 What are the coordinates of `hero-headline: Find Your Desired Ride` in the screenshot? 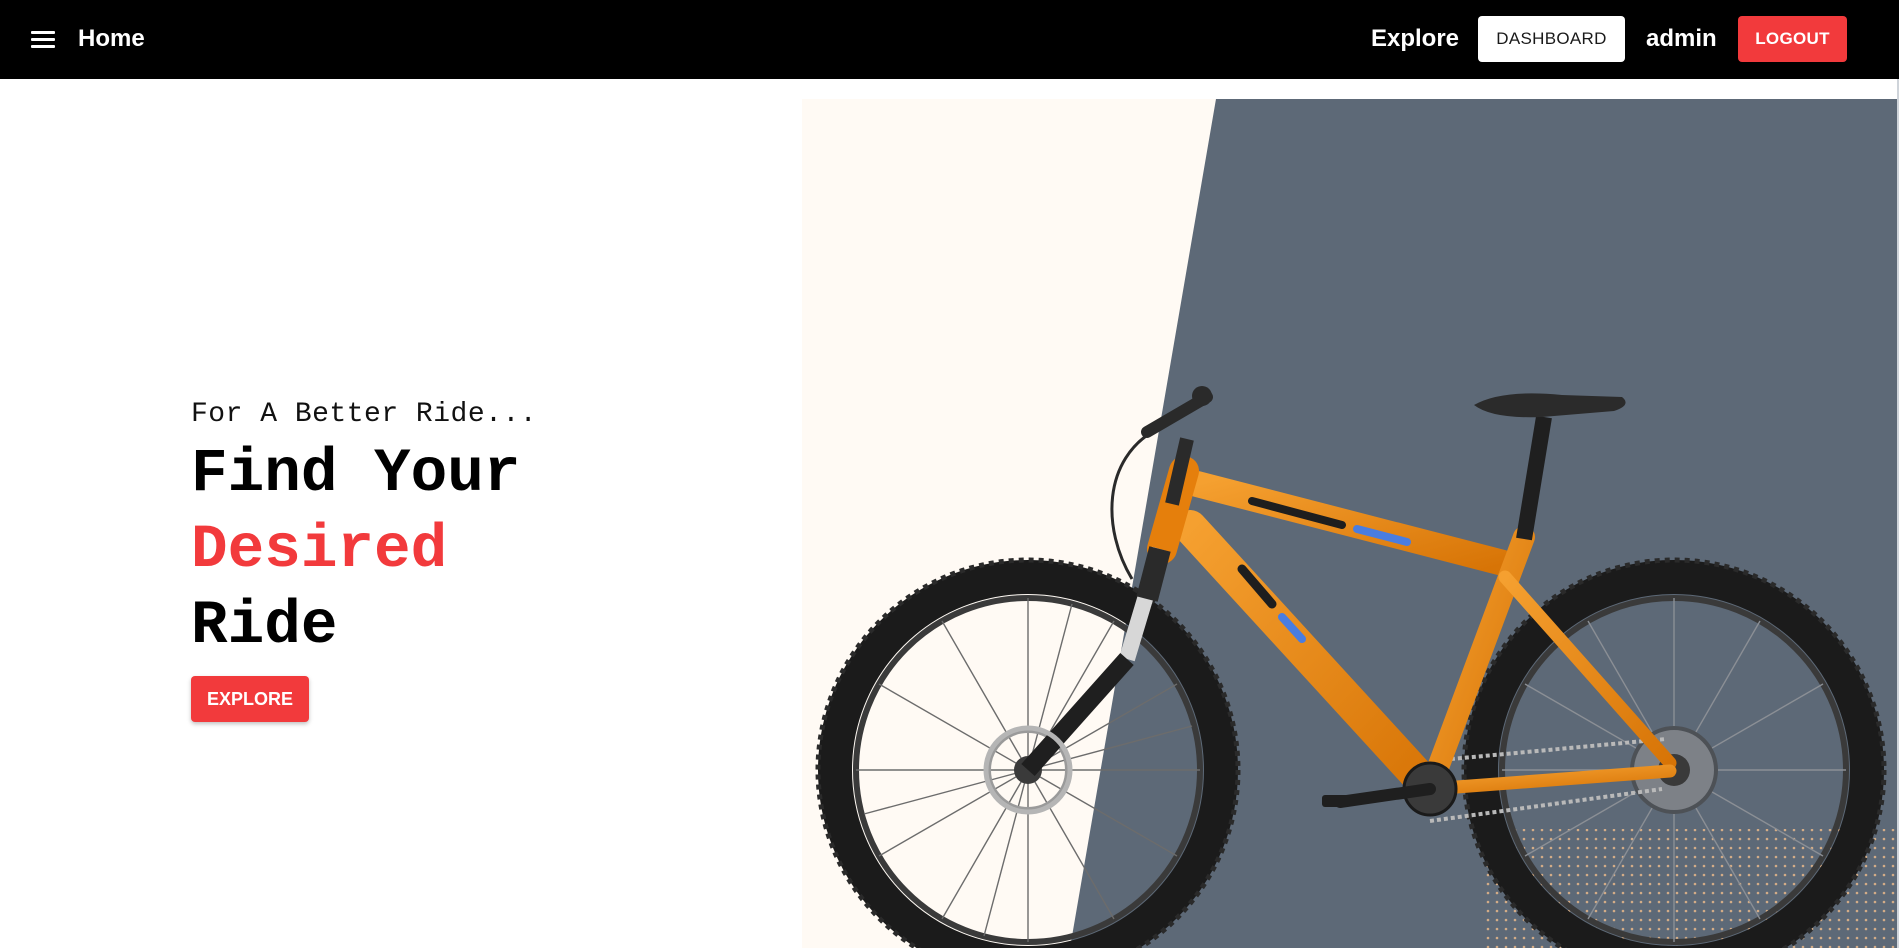 It's located at (364, 551).